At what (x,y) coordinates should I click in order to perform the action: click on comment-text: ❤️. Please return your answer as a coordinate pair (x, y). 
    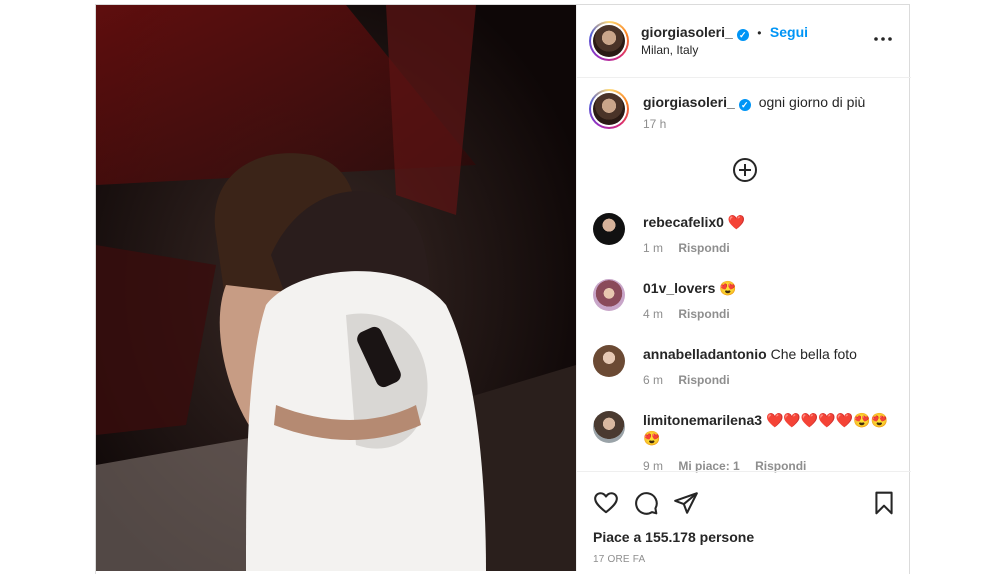
    Looking at the image, I should click on (736, 222).